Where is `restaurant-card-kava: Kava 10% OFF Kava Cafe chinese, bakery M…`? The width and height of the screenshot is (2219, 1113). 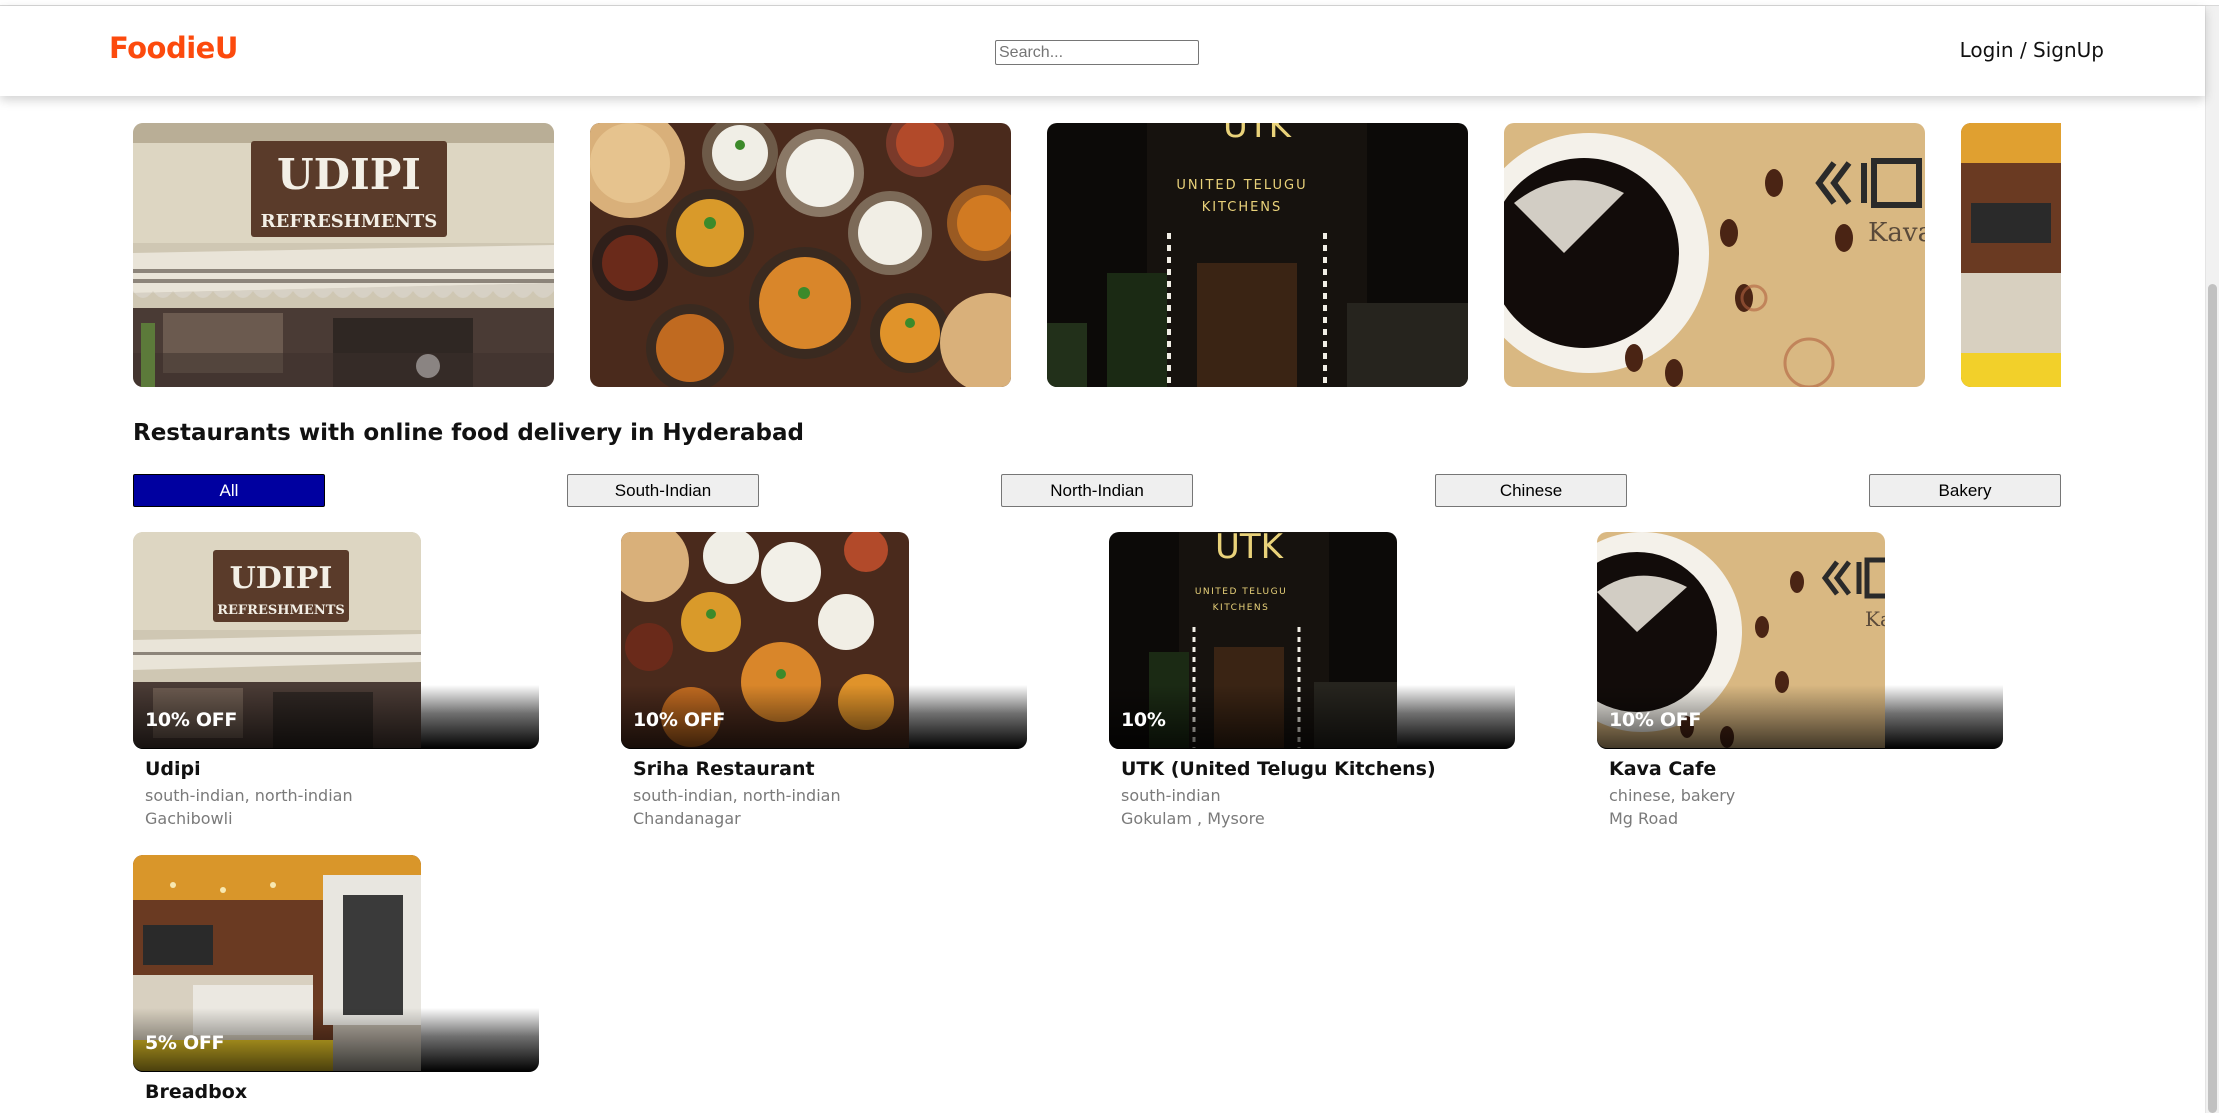 restaurant-card-kava: Kava 10% OFF Kava Cafe chinese, bakery M… is located at coordinates (1801, 682).